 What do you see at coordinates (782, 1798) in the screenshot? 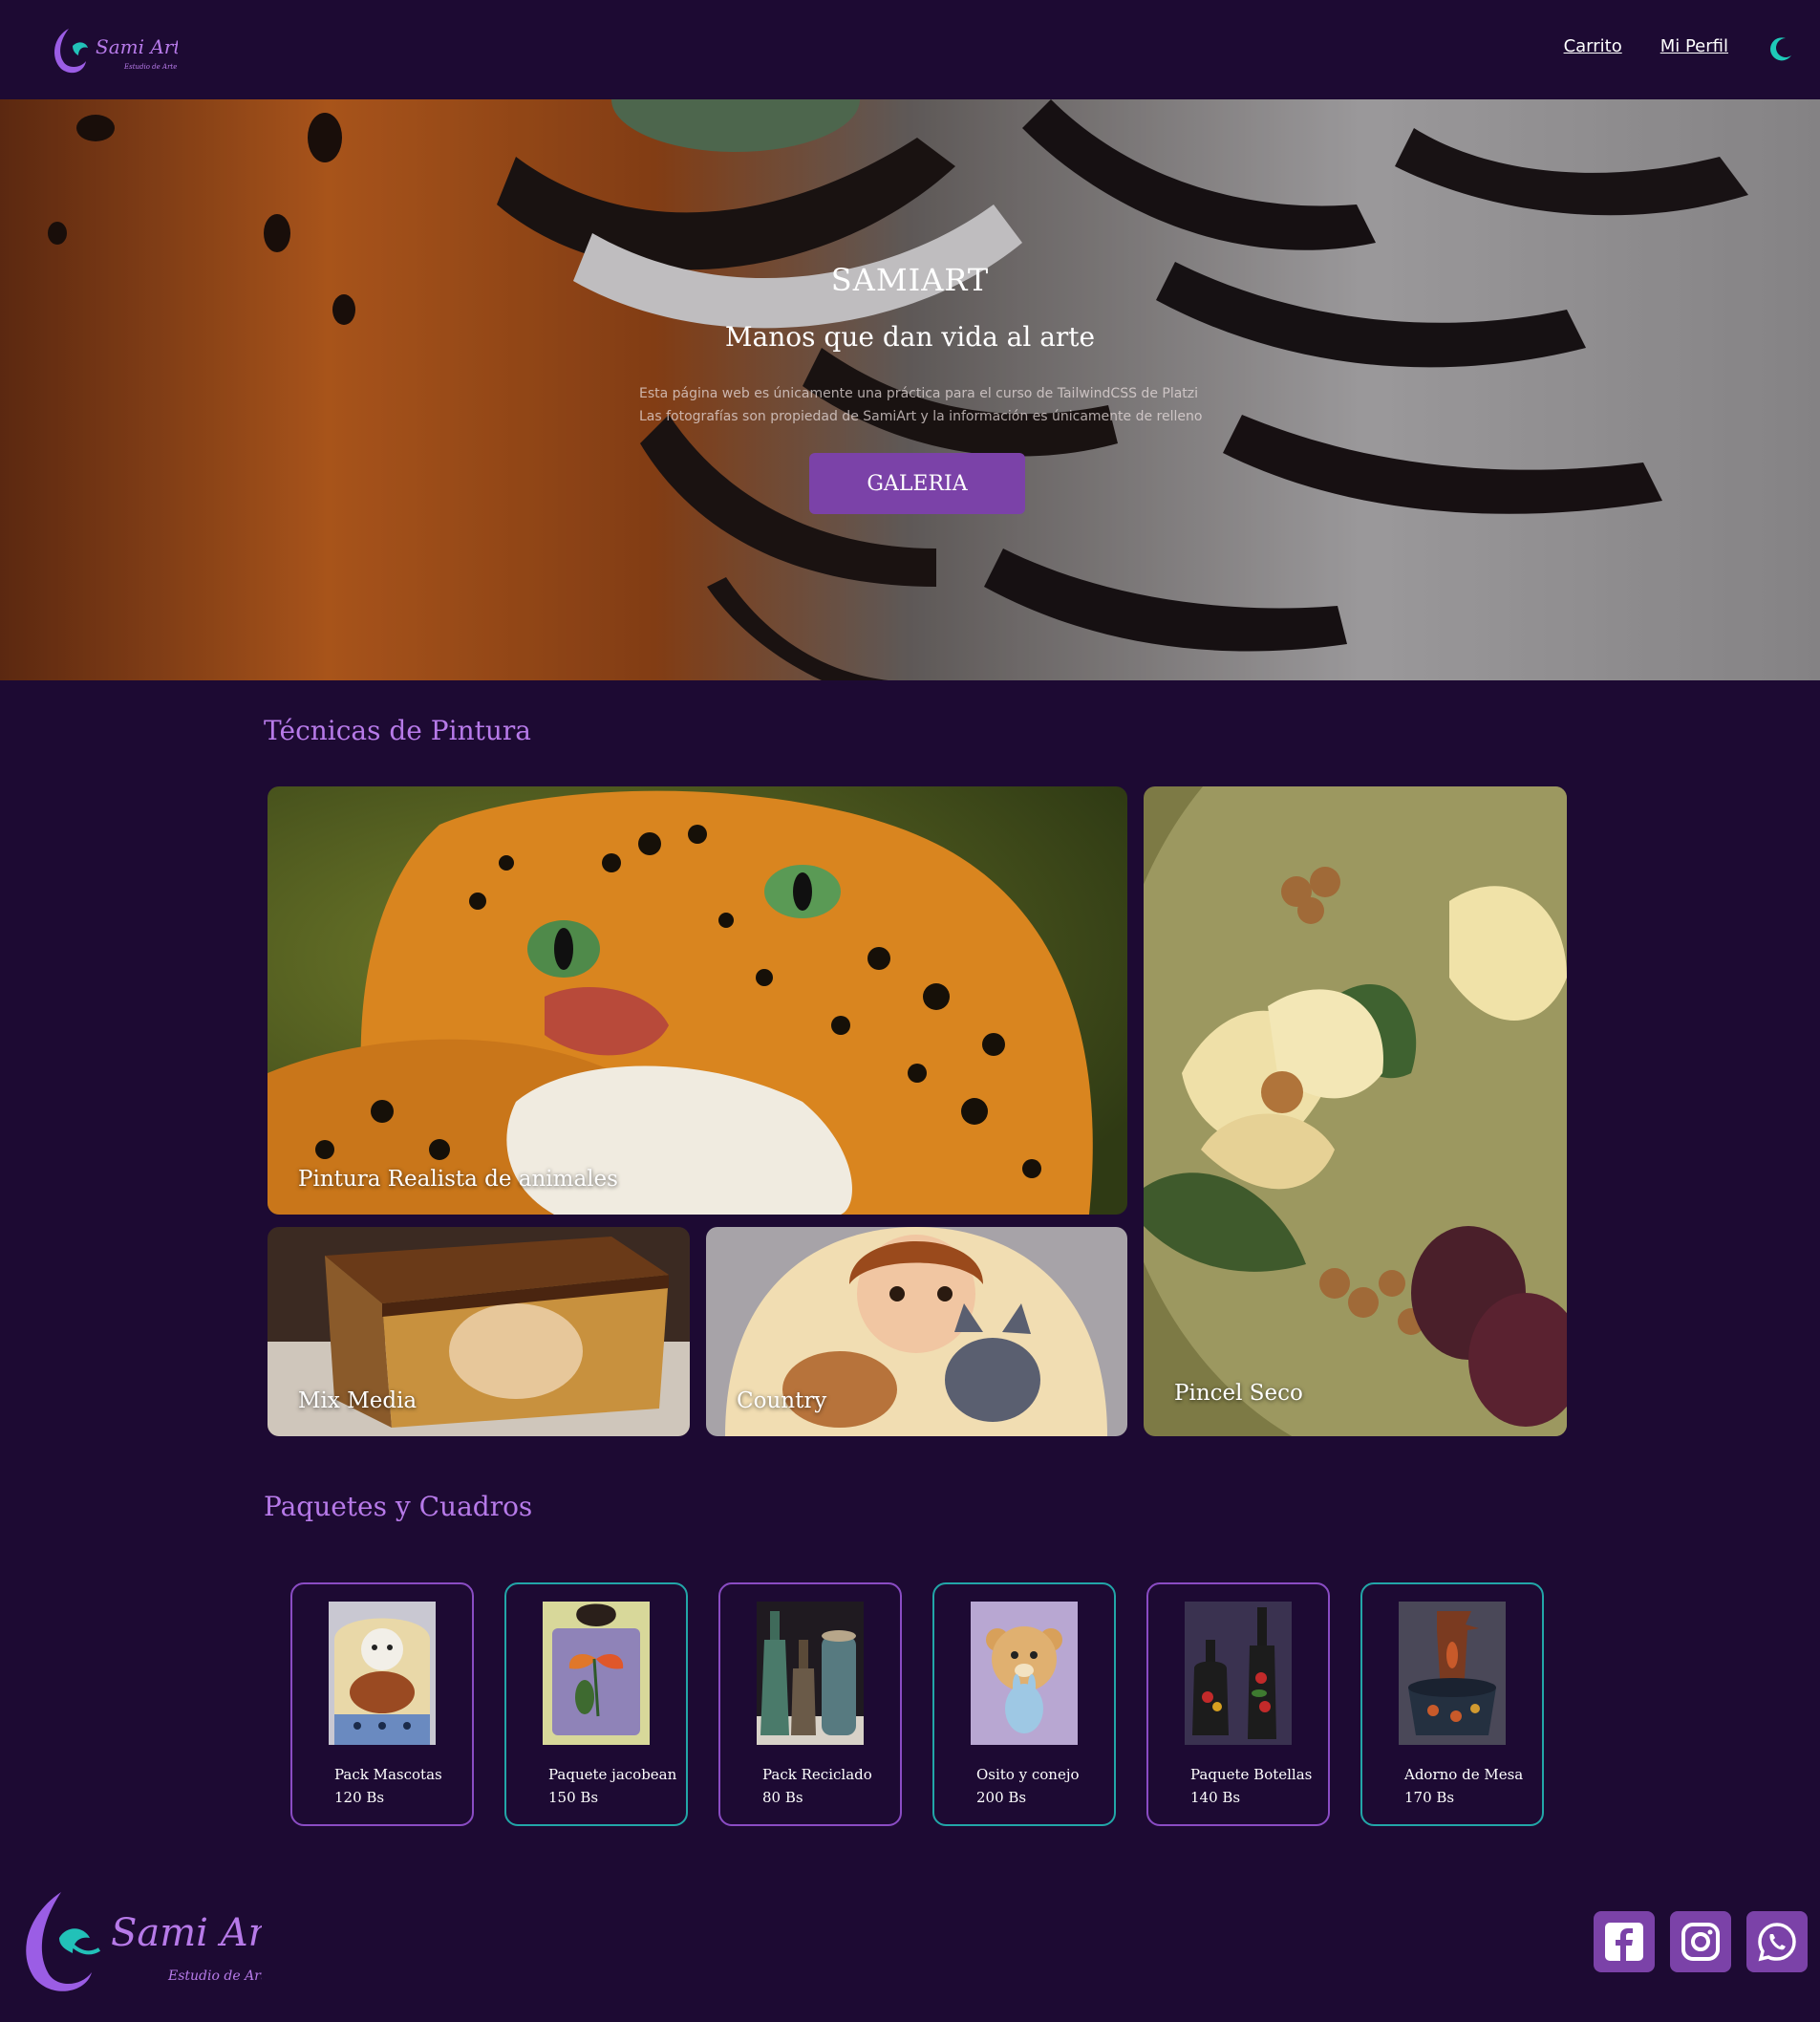
I see `product-price: 80 Bs` at bounding box center [782, 1798].